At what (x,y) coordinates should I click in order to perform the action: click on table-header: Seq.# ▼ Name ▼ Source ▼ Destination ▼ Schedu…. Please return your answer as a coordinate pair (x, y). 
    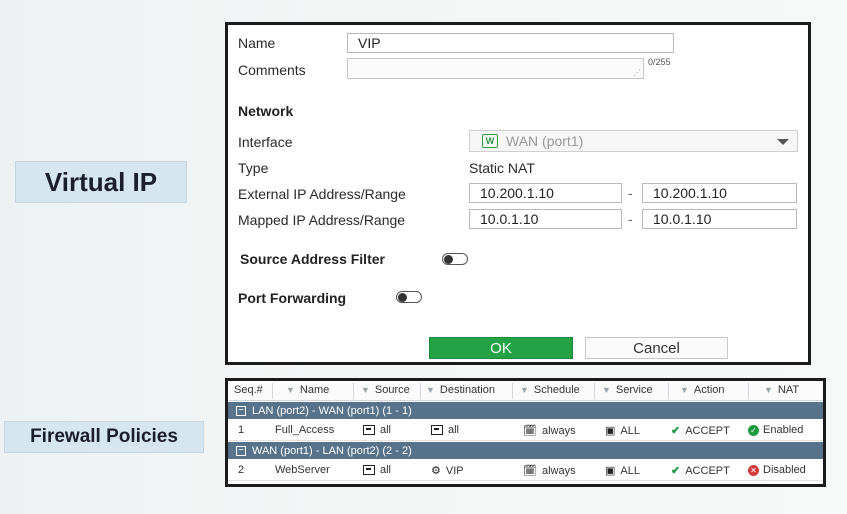
    Looking at the image, I should click on (525, 391).